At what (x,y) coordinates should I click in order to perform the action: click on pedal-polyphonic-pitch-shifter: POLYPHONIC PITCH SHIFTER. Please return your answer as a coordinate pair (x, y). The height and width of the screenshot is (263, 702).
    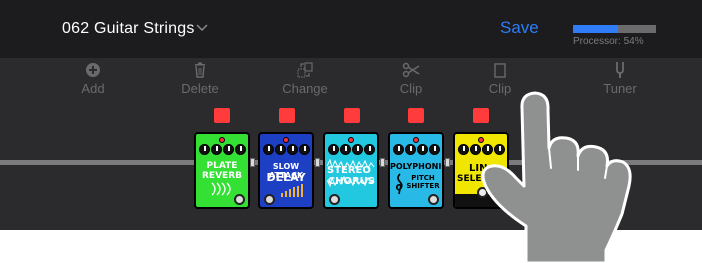
    Looking at the image, I should click on (416, 170).